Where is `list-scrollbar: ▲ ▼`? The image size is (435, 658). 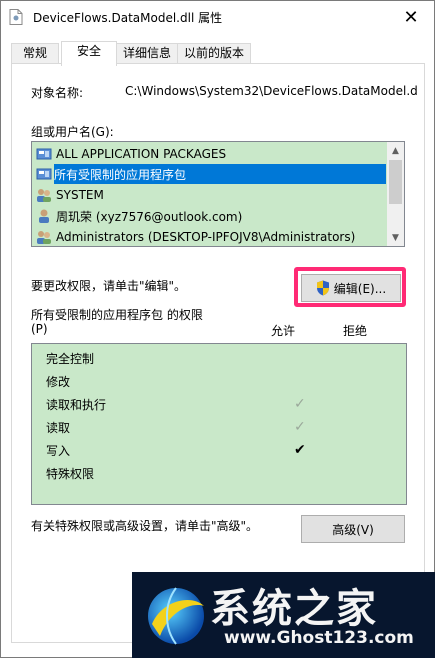
list-scrollbar: ▲ ▼ is located at coordinates (395, 194).